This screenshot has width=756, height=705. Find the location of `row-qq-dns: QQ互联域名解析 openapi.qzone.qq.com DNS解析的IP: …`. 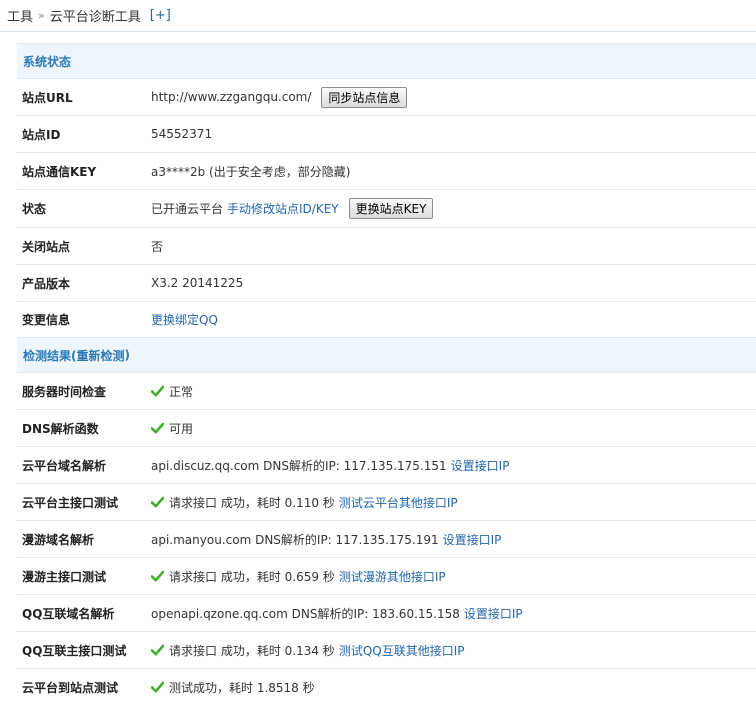

row-qq-dns: QQ互联域名解析 openapi.qzone.qq.com DNS解析的IP: … is located at coordinates (386, 613).